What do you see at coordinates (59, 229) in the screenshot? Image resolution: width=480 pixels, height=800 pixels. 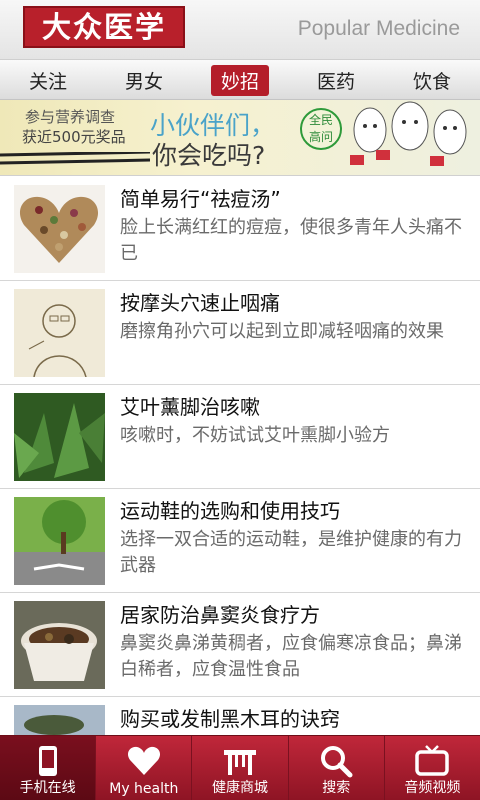 I see `heart-beans-image` at bounding box center [59, 229].